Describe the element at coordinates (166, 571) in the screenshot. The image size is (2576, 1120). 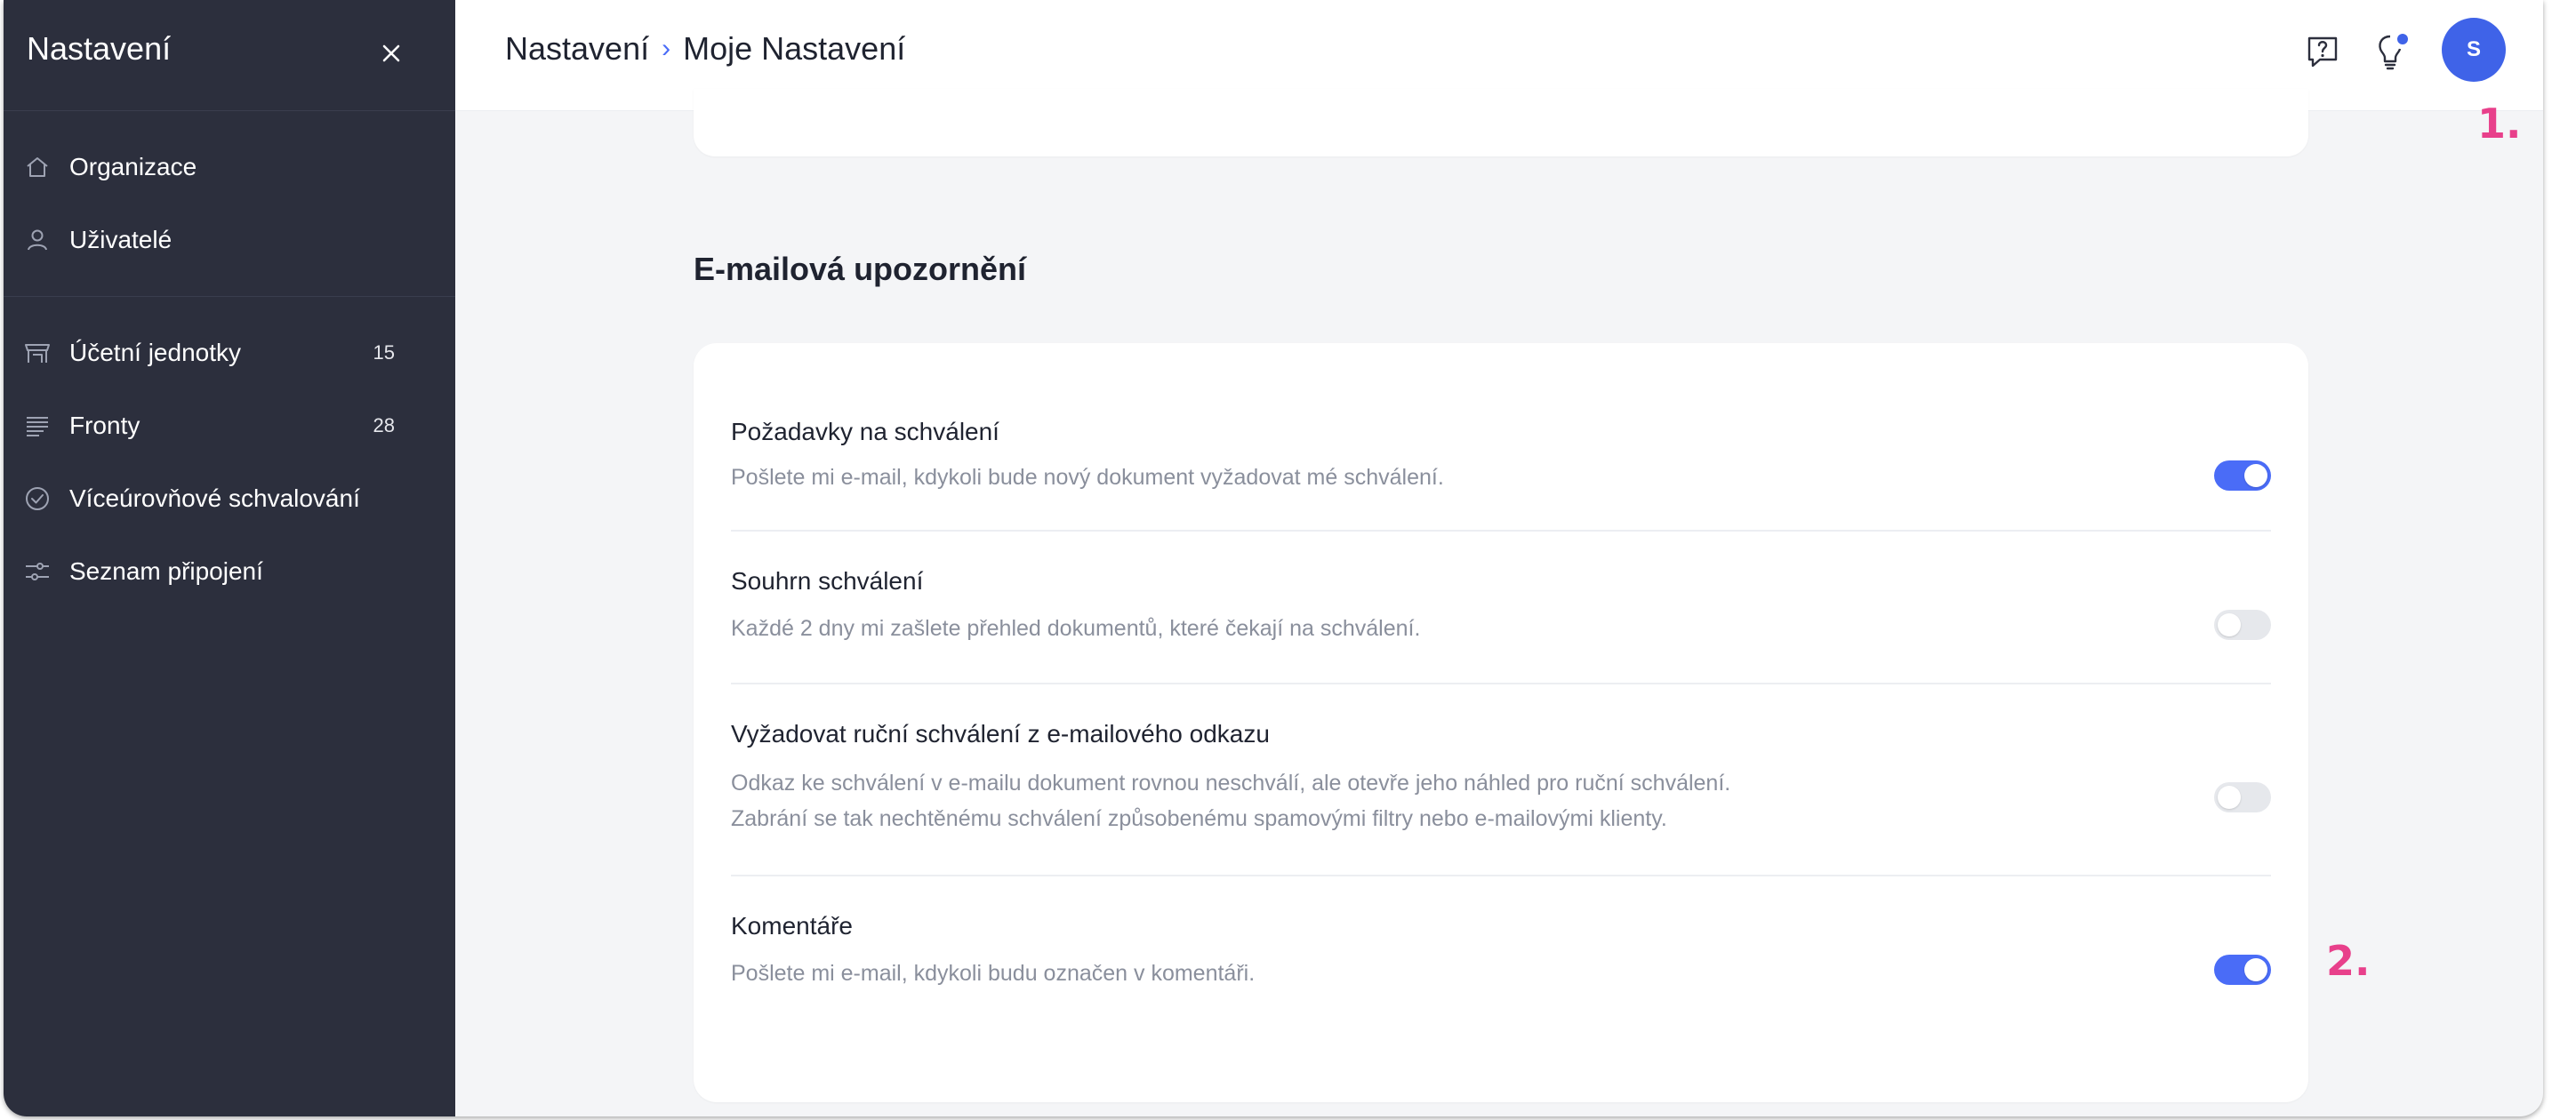
I see `sidebar-item-label: Seznam připojení` at that location.